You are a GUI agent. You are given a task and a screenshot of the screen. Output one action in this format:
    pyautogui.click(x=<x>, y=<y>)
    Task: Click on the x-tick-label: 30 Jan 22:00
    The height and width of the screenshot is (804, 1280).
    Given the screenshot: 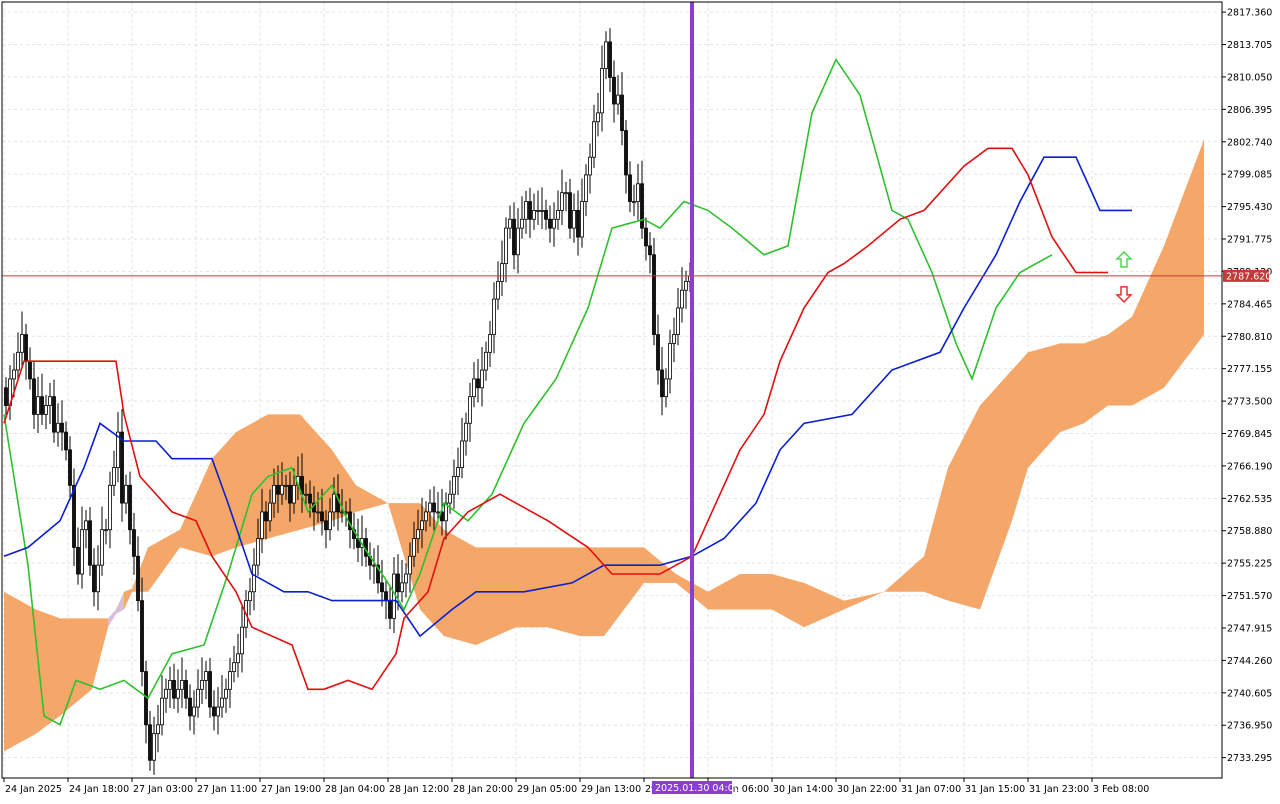 What is the action you would take?
    pyautogui.click(x=867, y=789)
    